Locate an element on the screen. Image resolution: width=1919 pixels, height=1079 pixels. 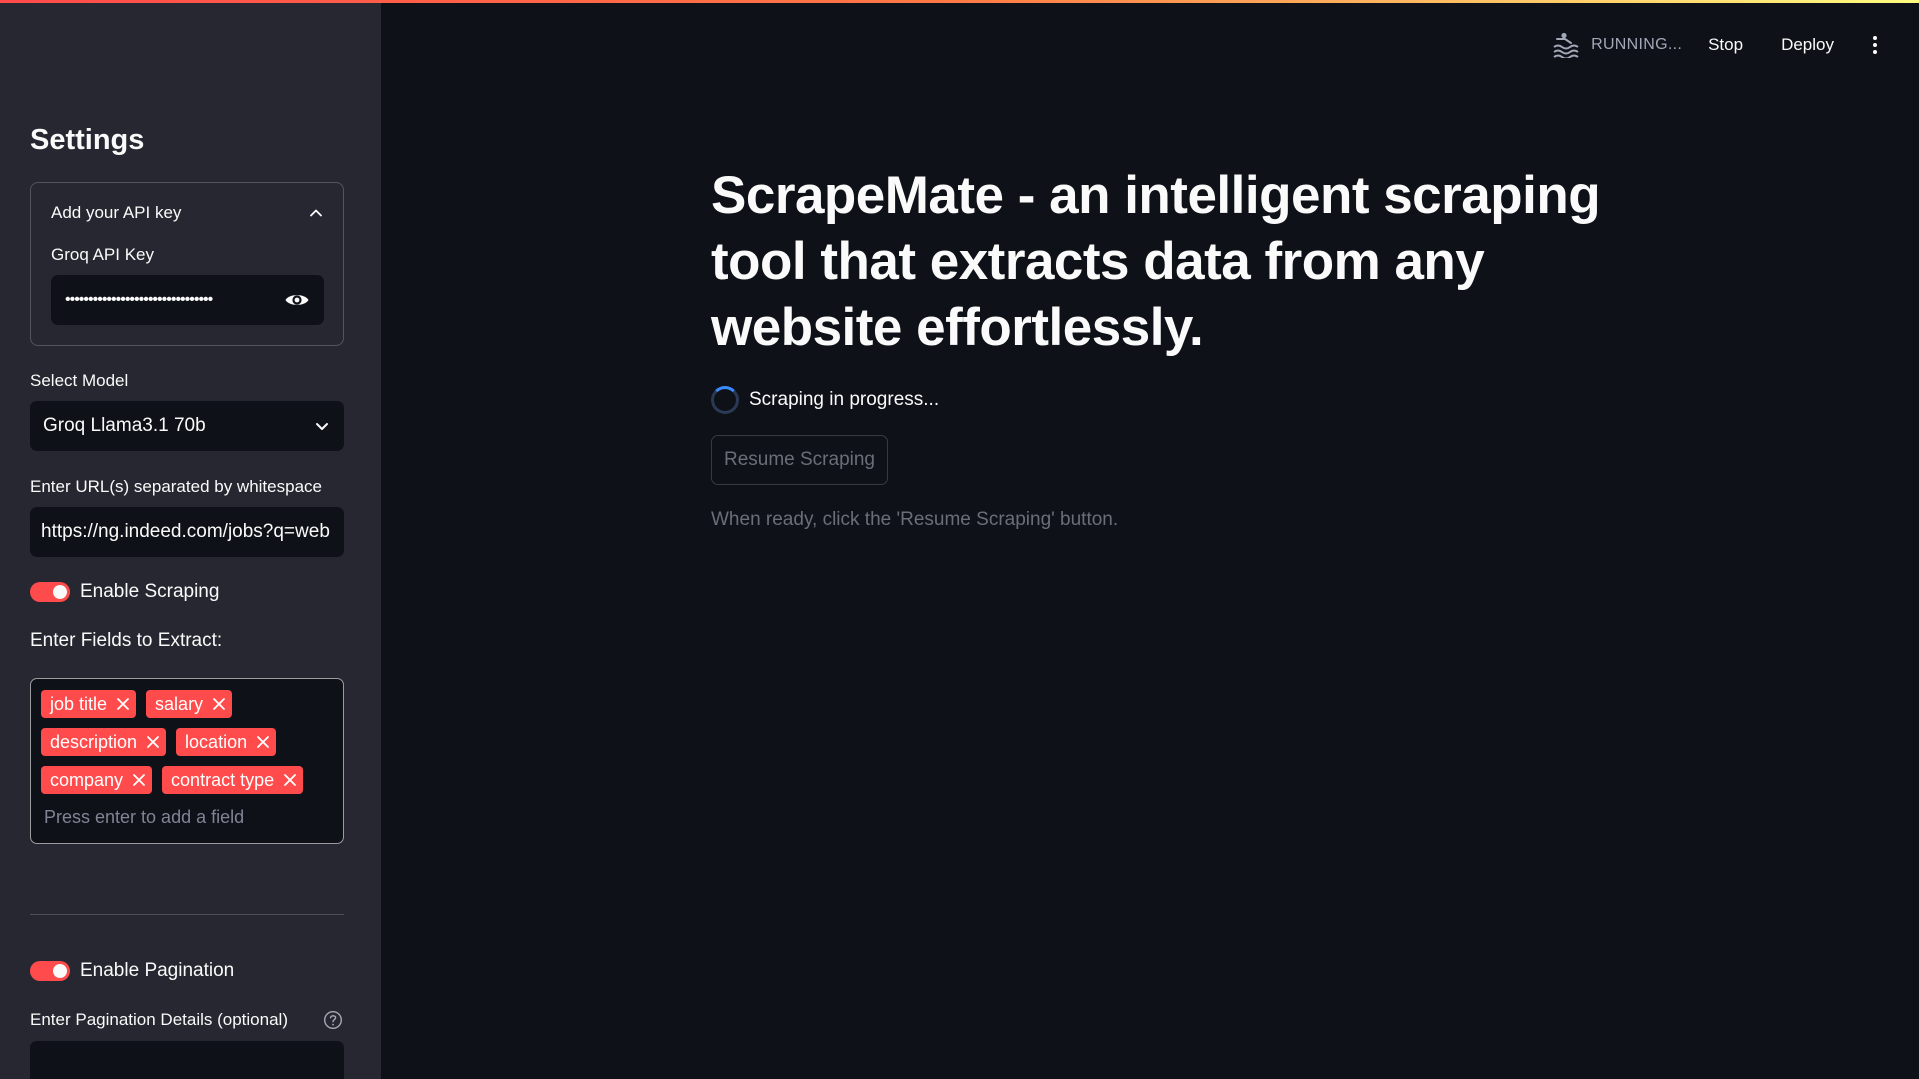
eye-icon is located at coordinates (297, 300).